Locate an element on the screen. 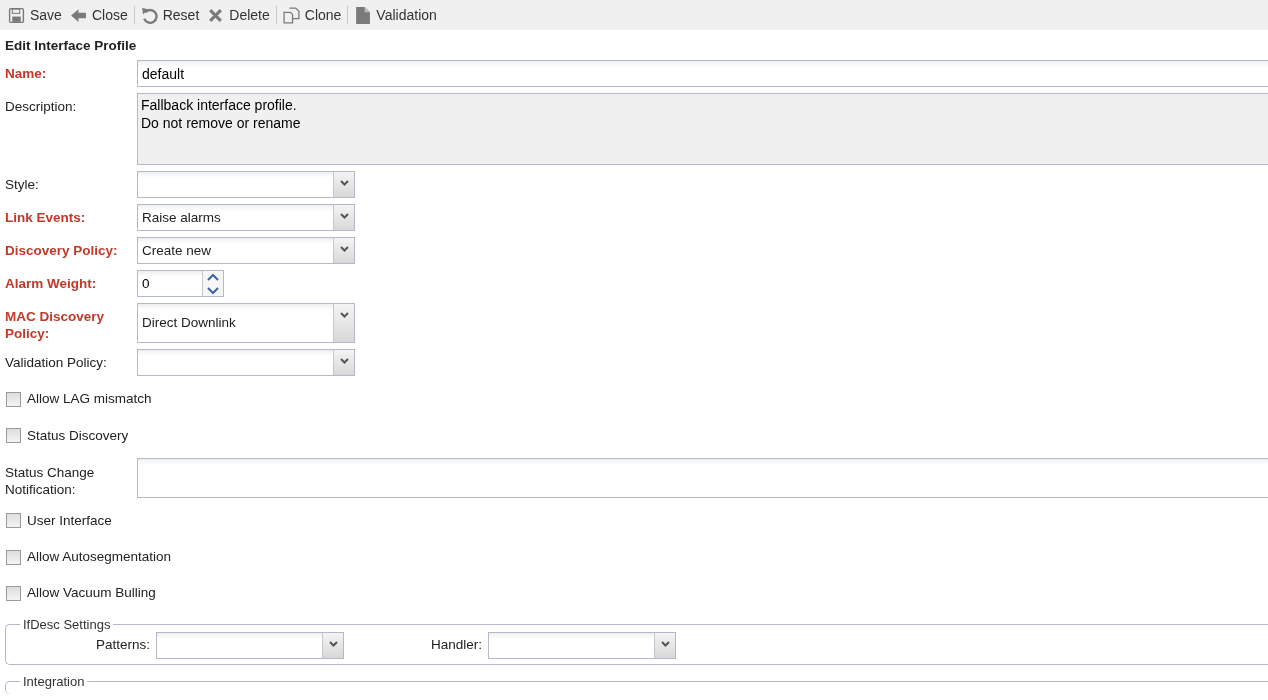  save-button: Save is located at coordinates (35, 15).